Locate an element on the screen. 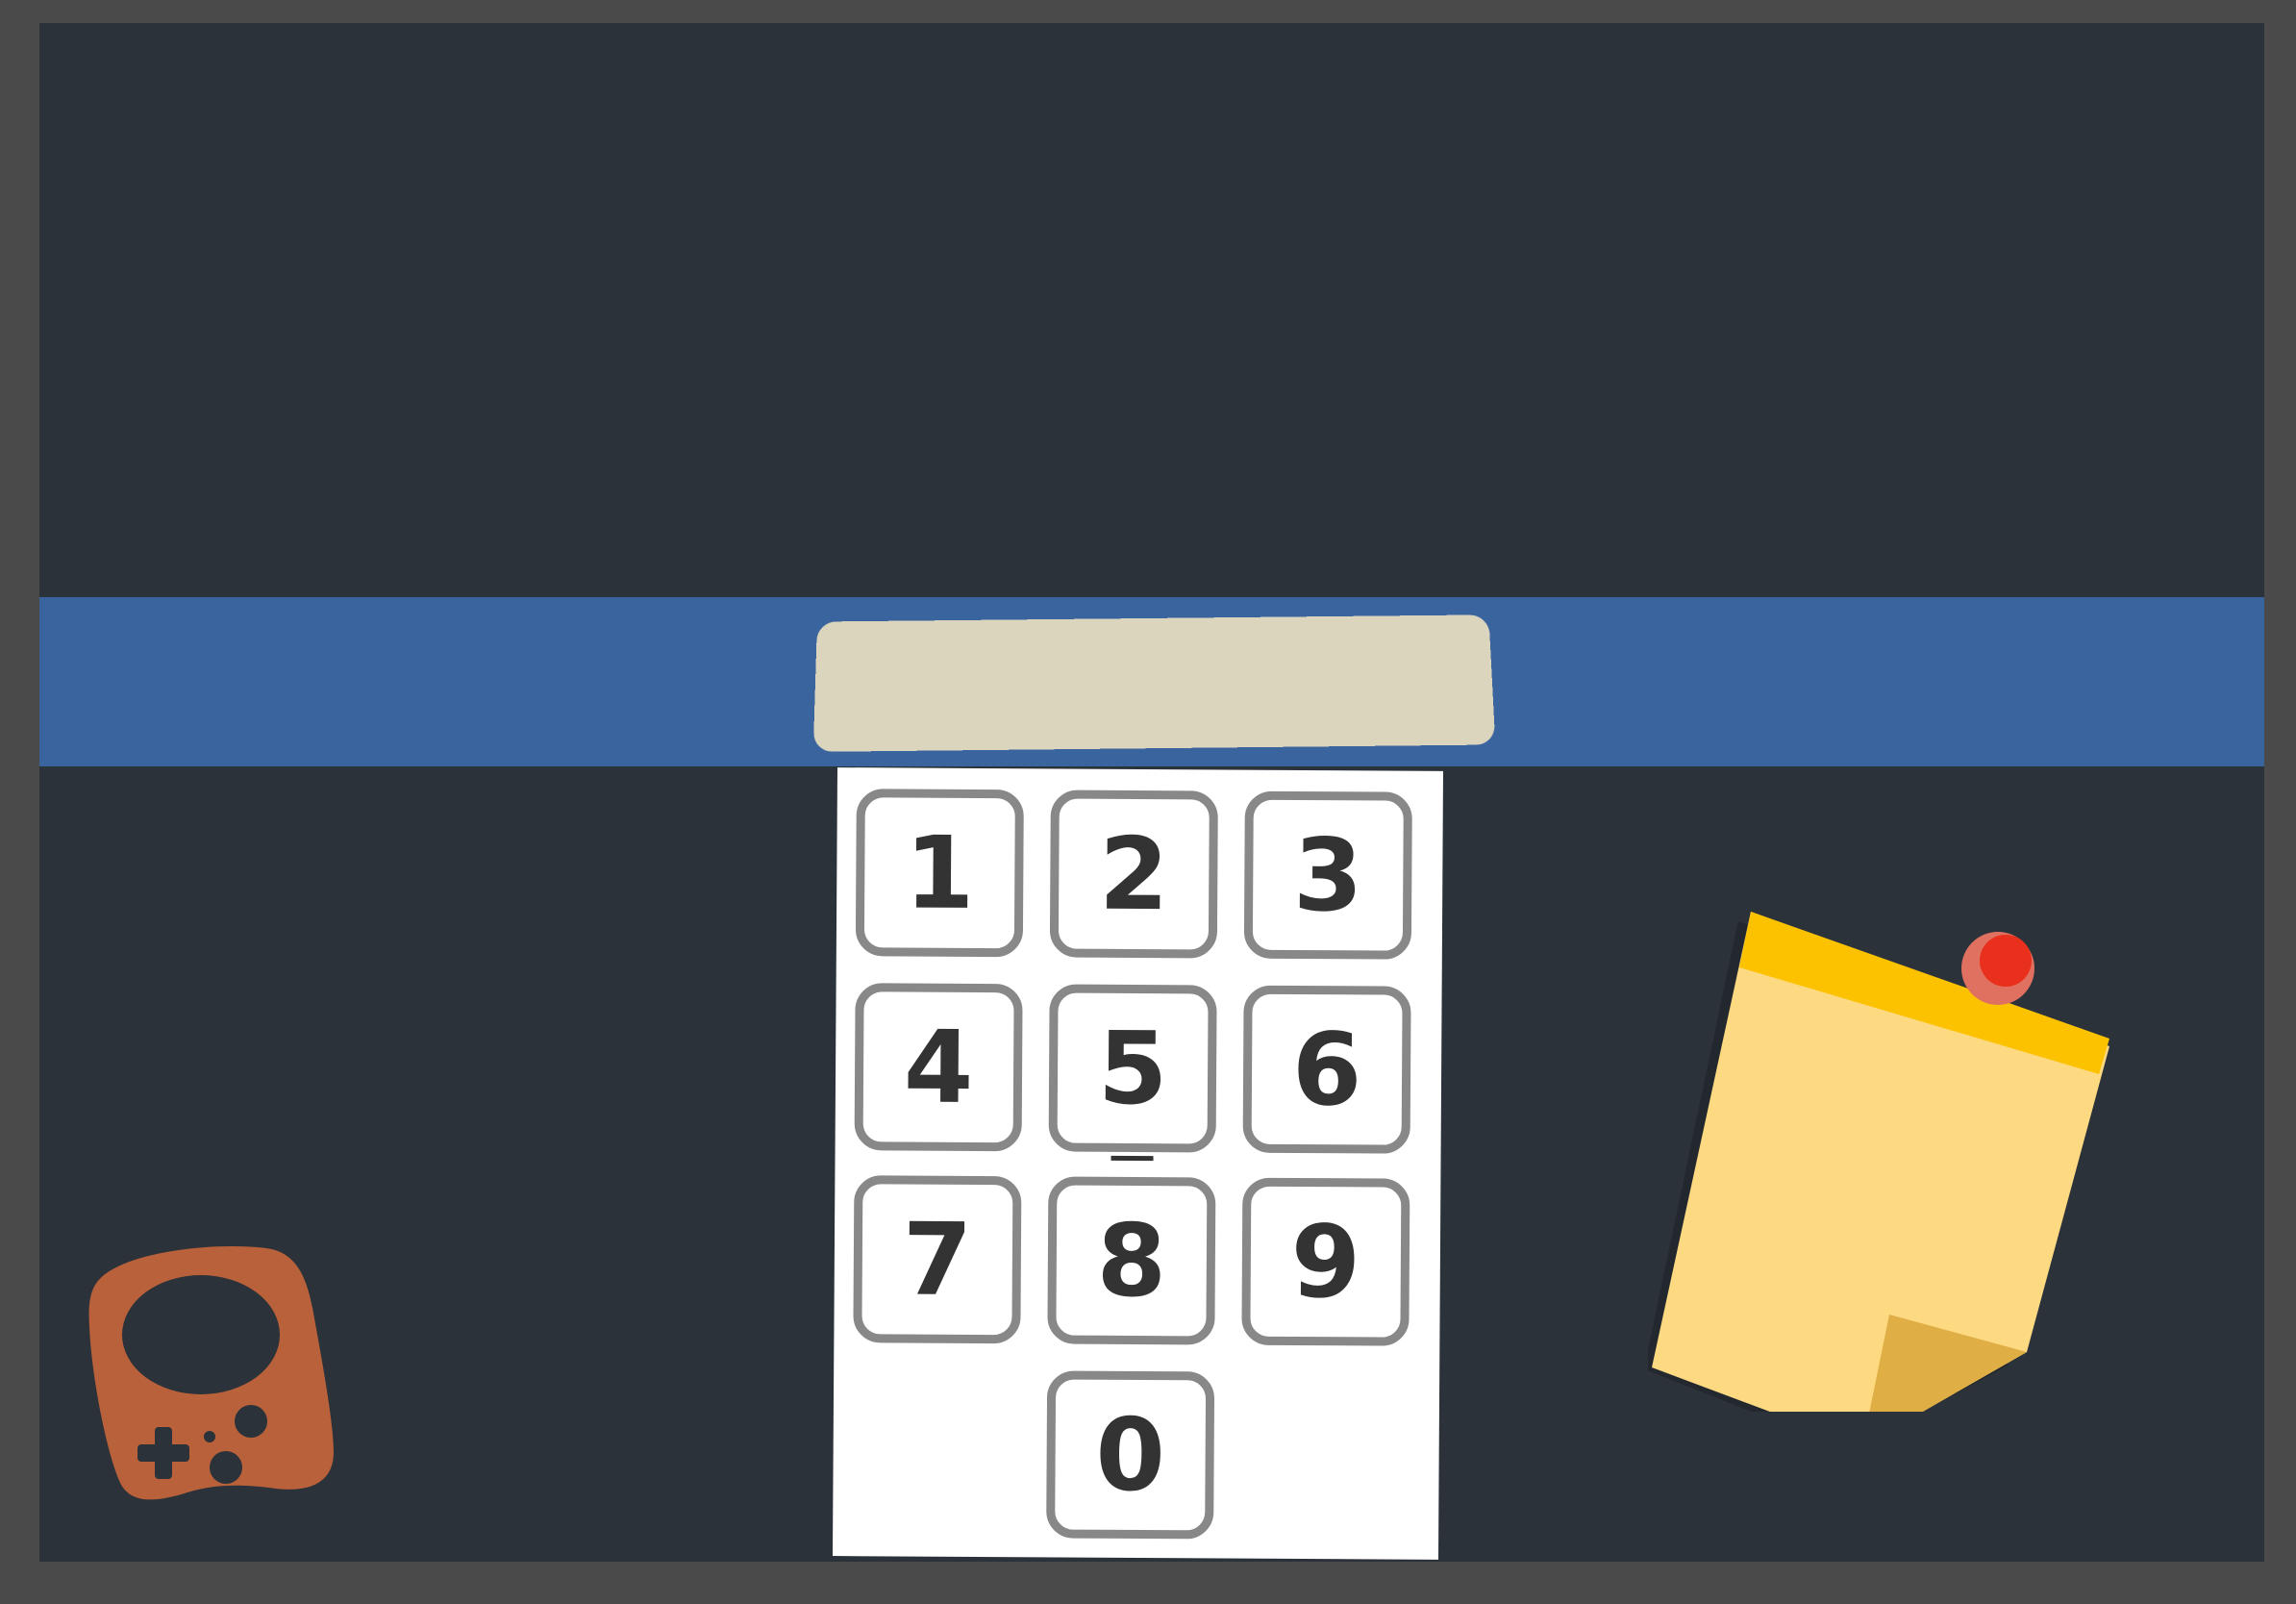  keypad-key-2: 2 is located at coordinates (1133, 874).